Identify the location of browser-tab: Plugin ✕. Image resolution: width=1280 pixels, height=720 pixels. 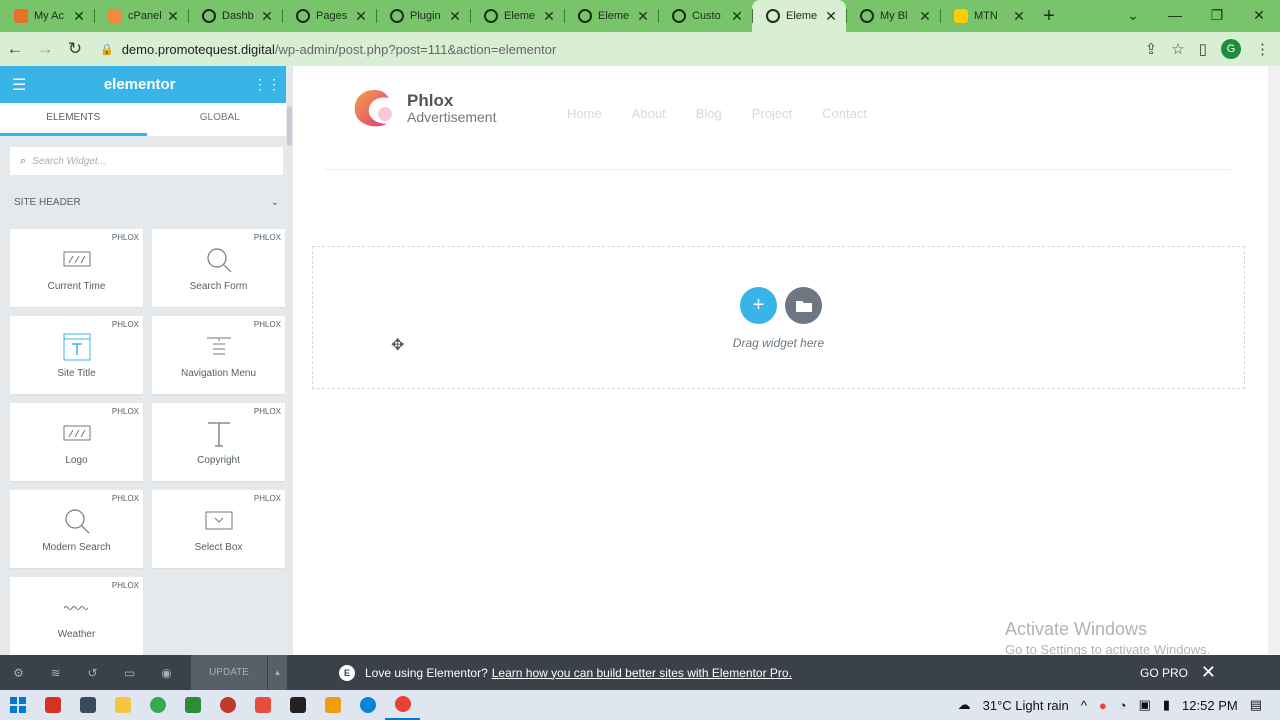
(423, 16).